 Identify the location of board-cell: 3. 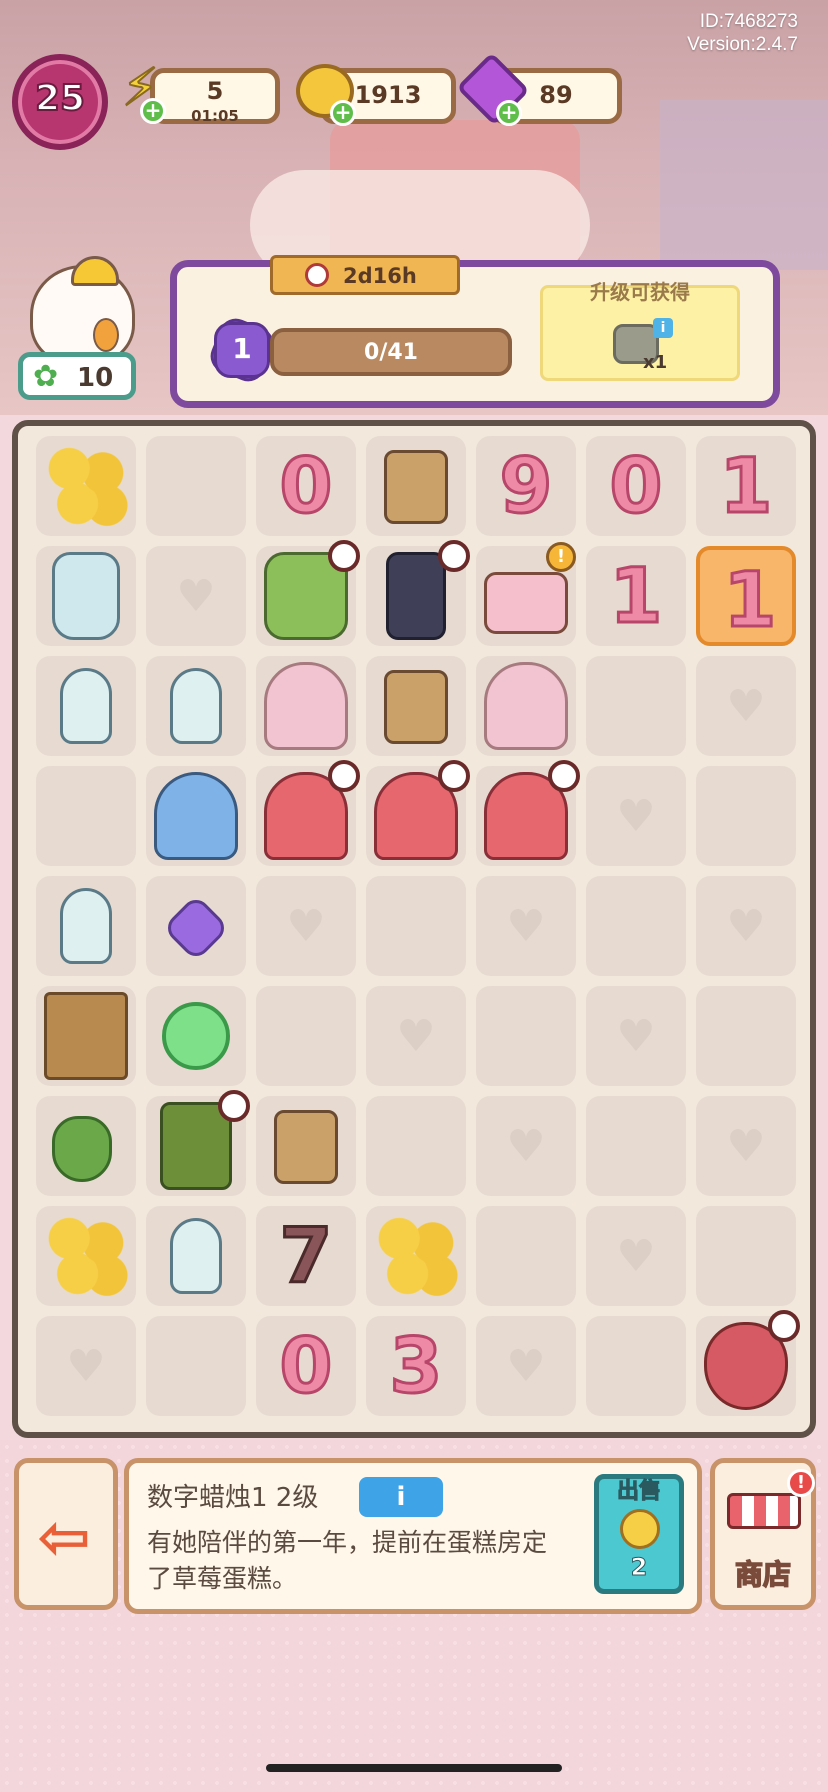
(416, 1366).